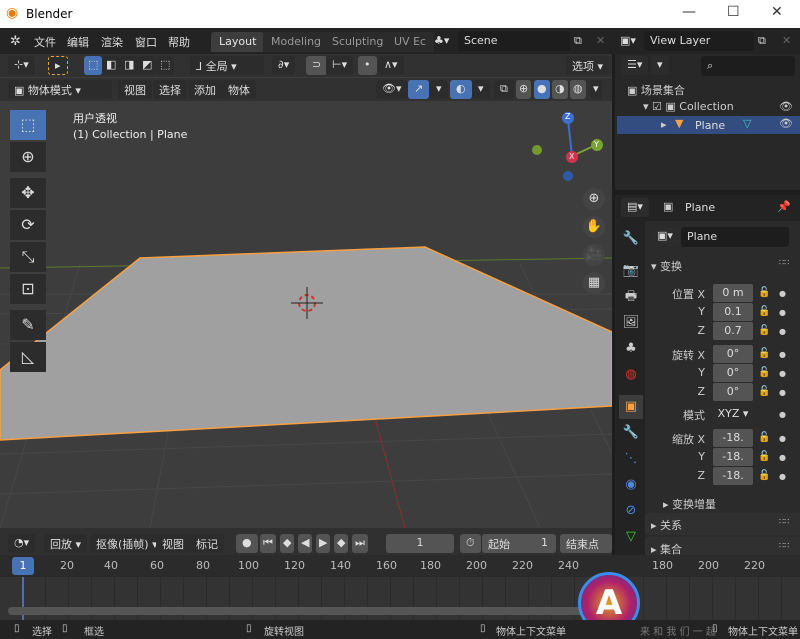  What do you see at coordinates (777, 12) in the screenshot?
I see `close-button: ✕` at bounding box center [777, 12].